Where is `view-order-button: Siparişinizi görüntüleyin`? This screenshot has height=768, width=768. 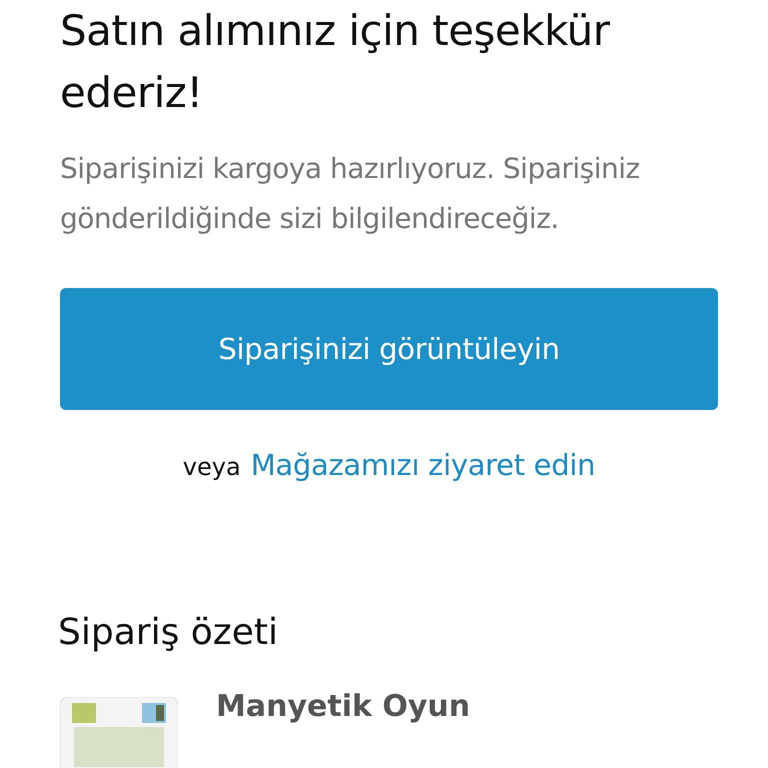
view-order-button: Siparişinizi görüntüleyin is located at coordinates (389, 349).